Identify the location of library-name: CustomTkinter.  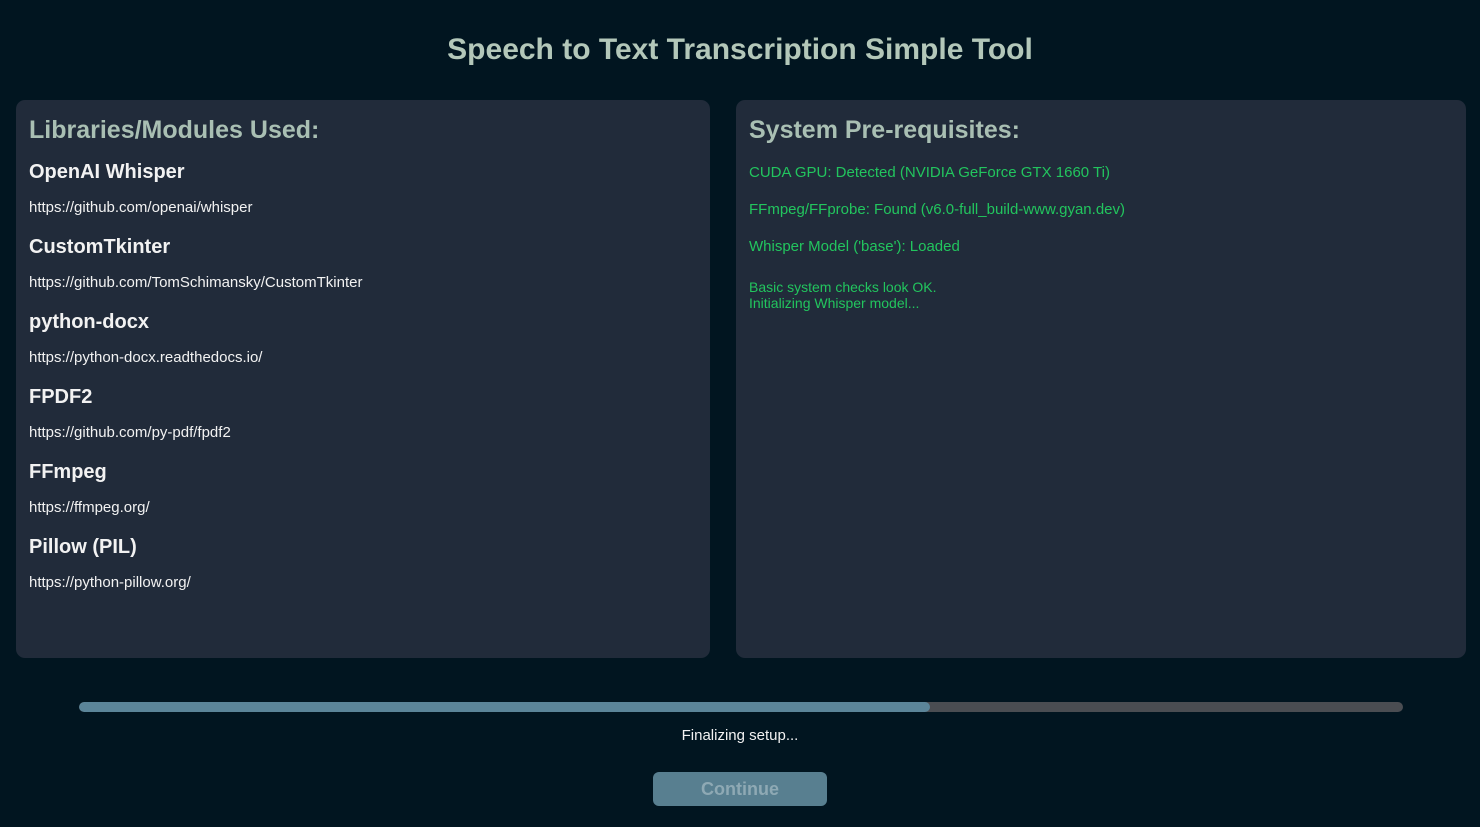
(100, 247).